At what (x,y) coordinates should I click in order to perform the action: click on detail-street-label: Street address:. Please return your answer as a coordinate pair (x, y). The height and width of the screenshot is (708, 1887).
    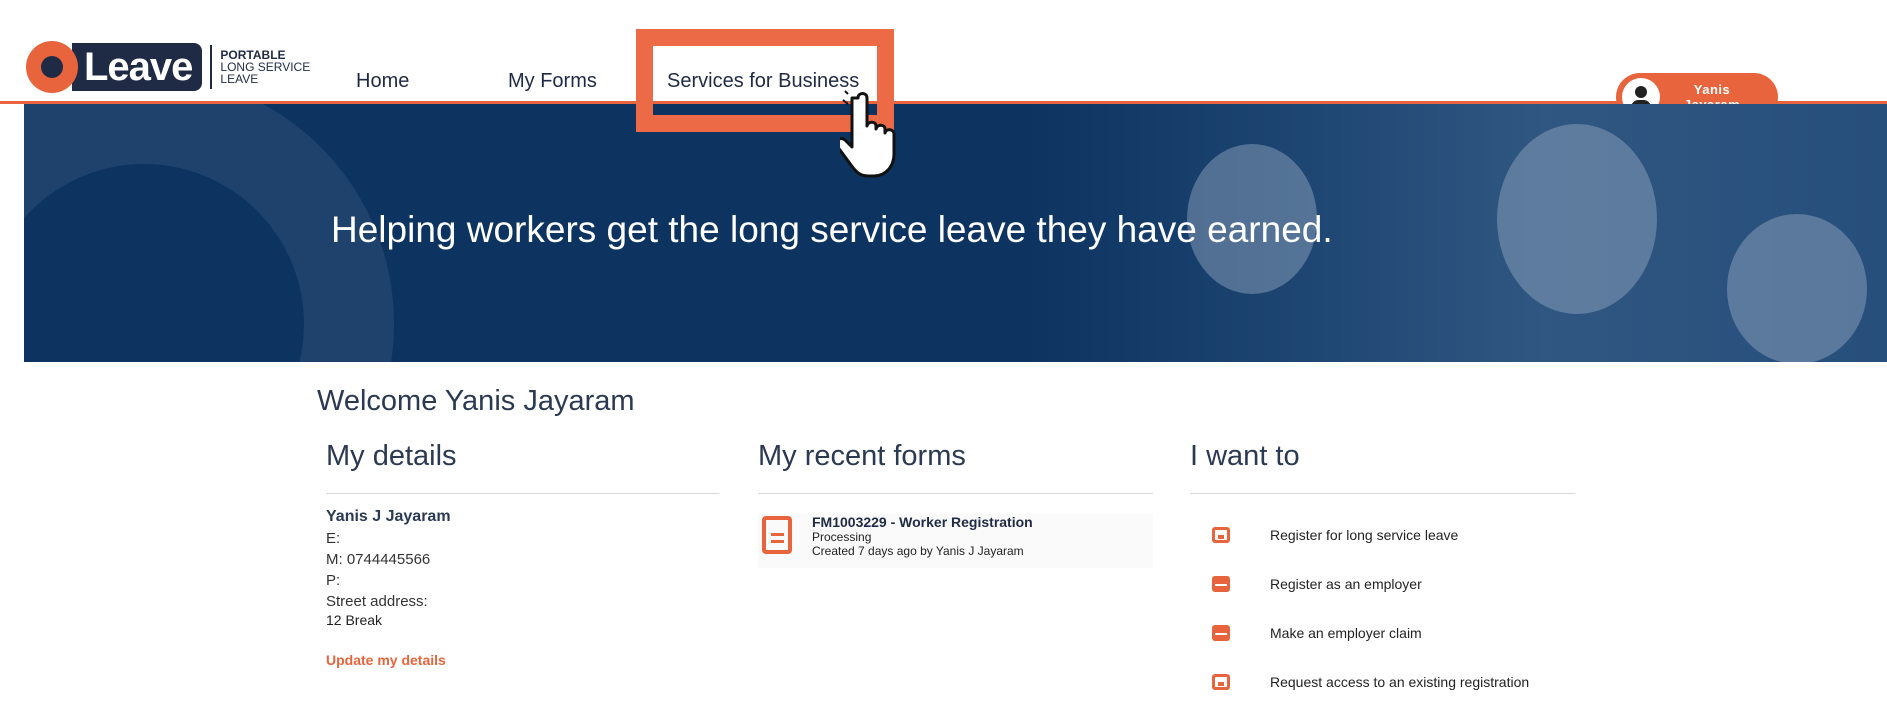
    Looking at the image, I should click on (377, 601).